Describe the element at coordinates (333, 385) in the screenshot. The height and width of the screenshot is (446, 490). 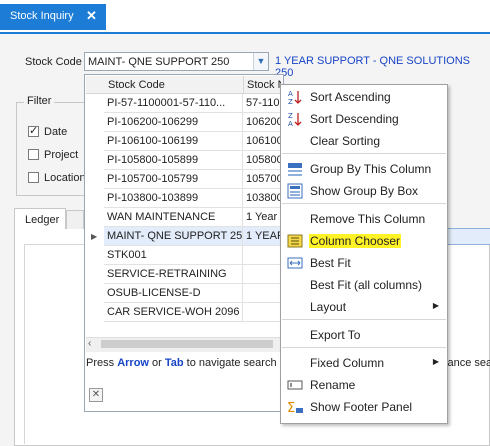
I see `menu-item-label: Rename` at that location.